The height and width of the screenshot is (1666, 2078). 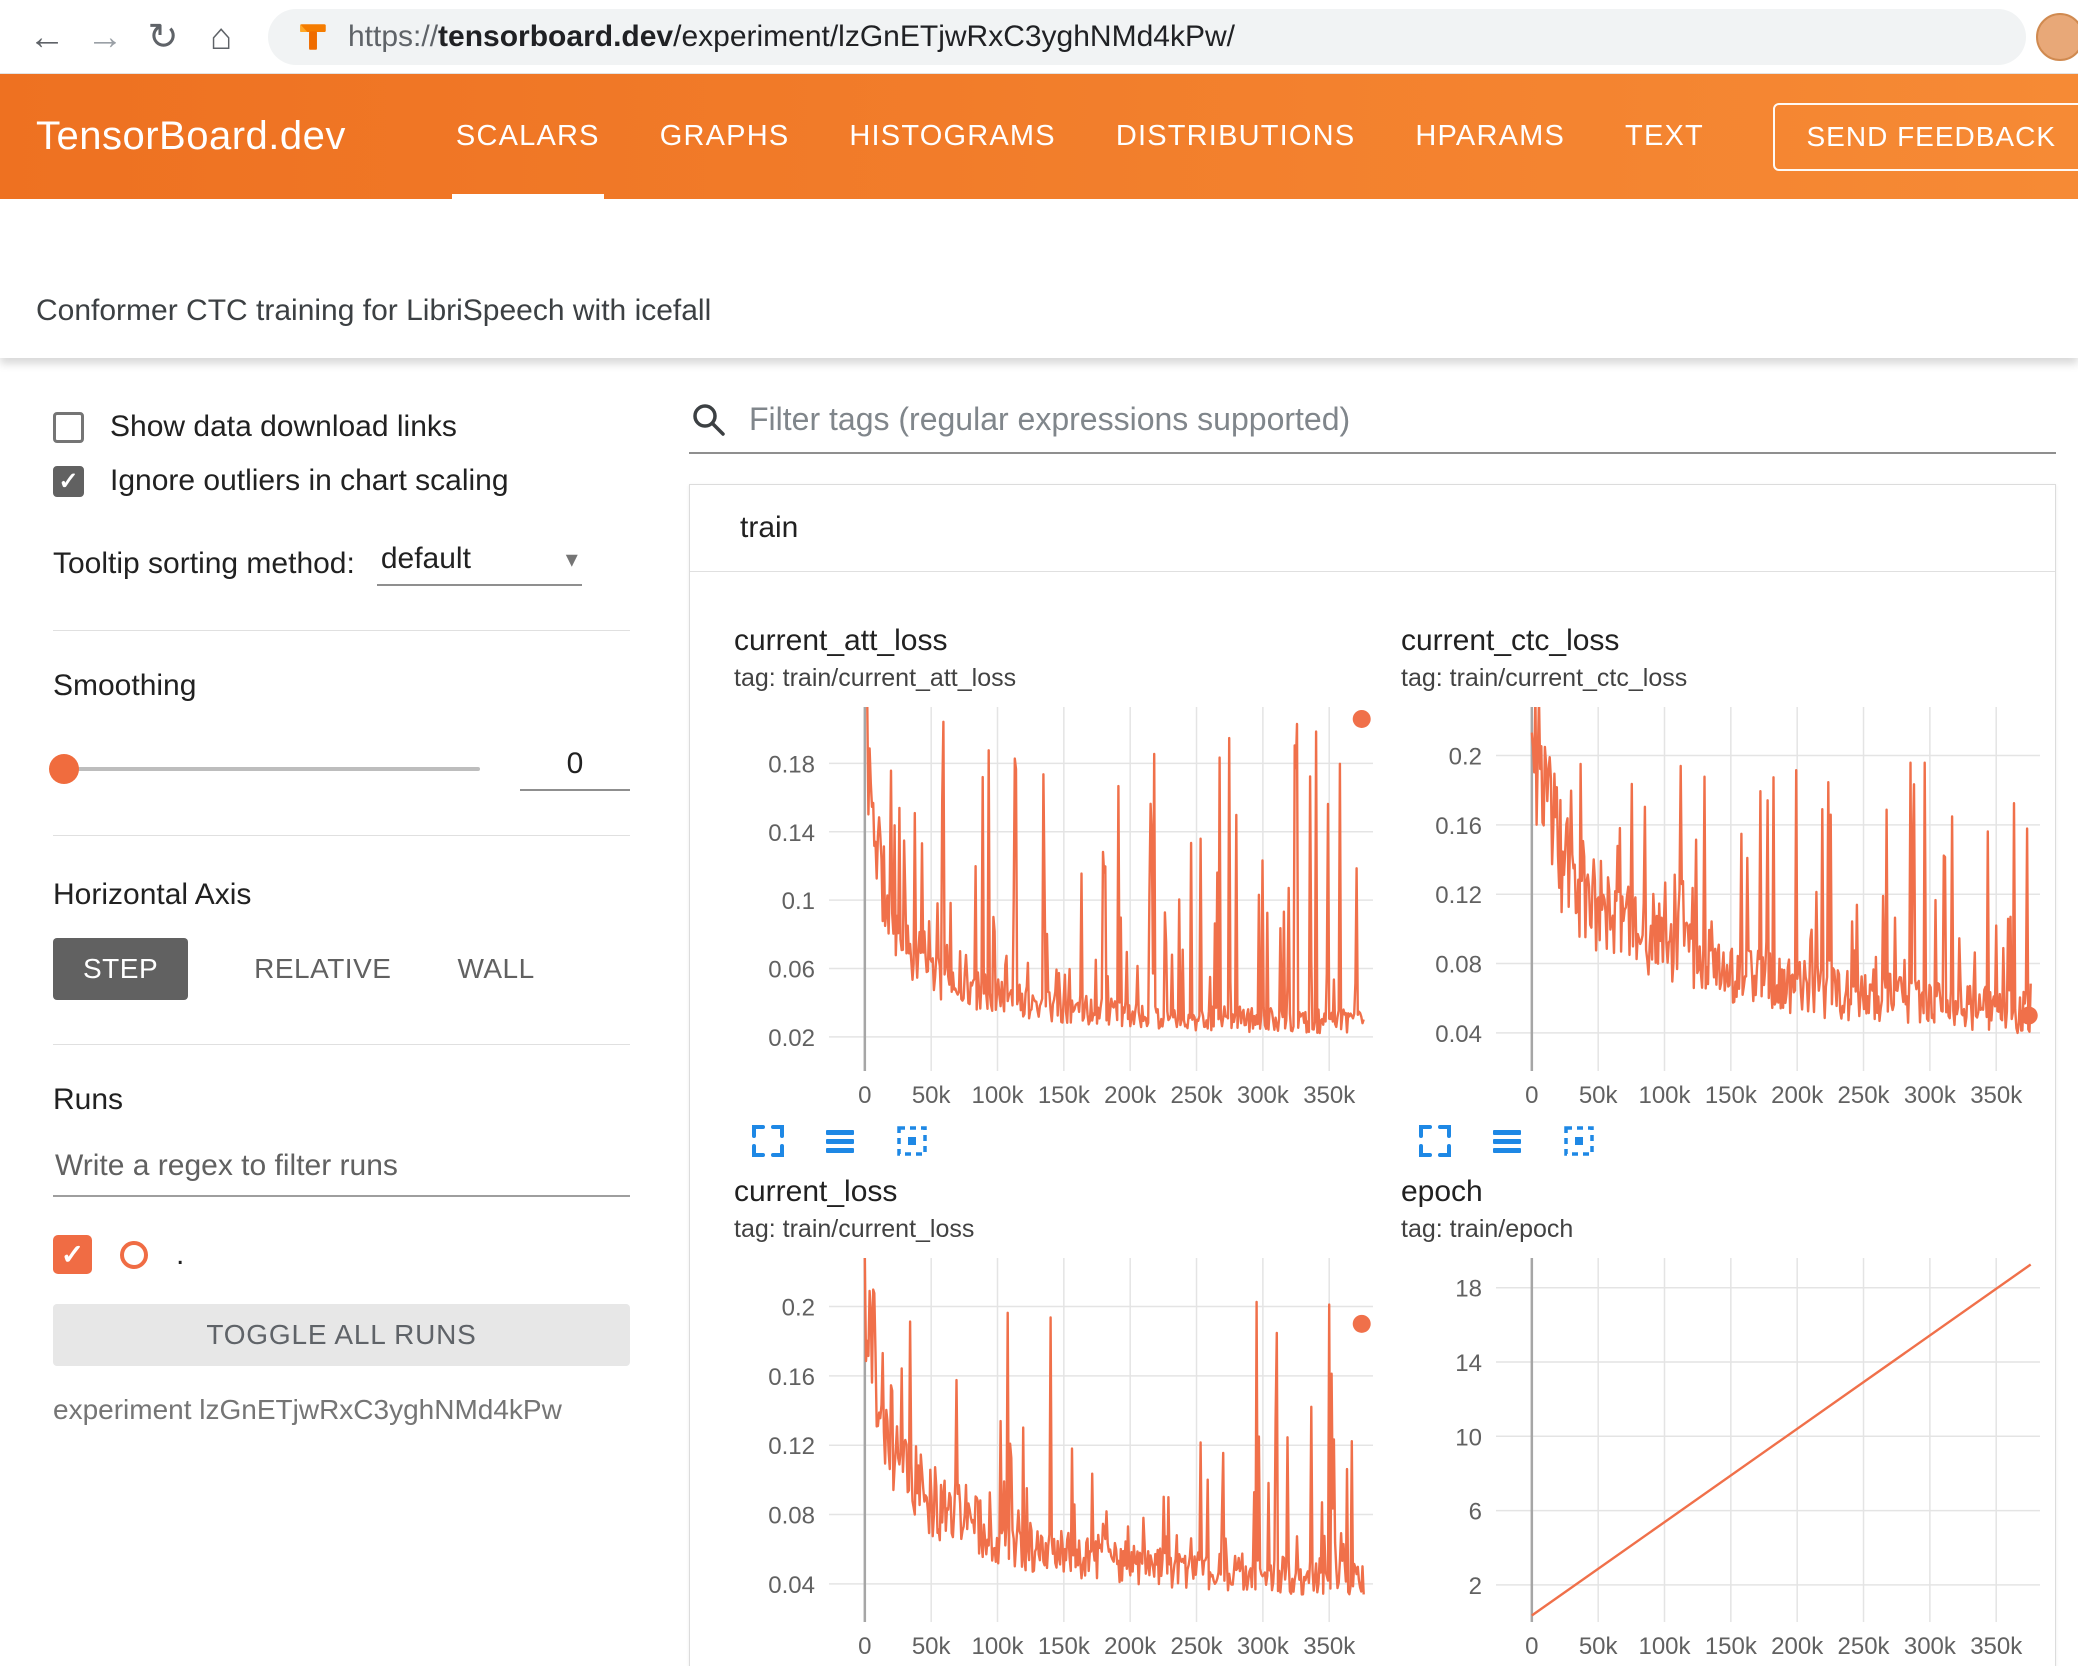 What do you see at coordinates (88, 1099) in the screenshot?
I see `runs-label: Runs` at bounding box center [88, 1099].